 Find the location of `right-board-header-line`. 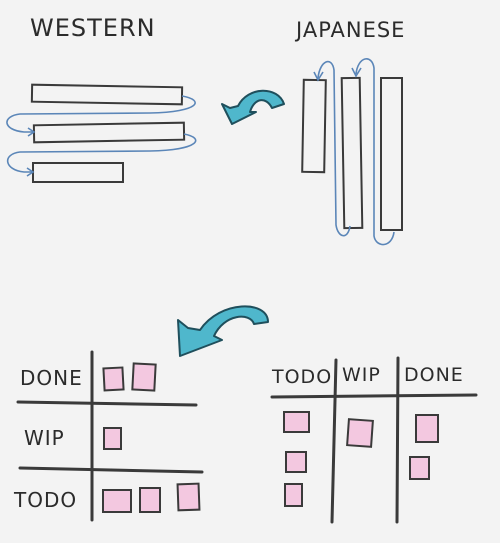

right-board-header-line is located at coordinates (374, 396).